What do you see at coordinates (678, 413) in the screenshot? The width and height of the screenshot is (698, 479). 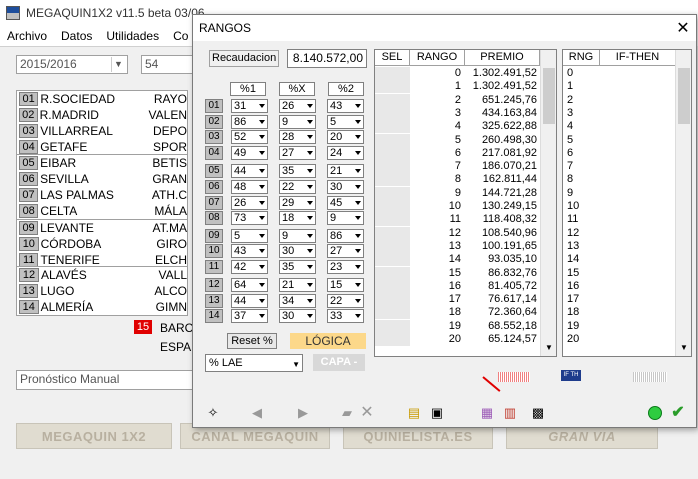 I see `accept-check-icon: ✔` at bounding box center [678, 413].